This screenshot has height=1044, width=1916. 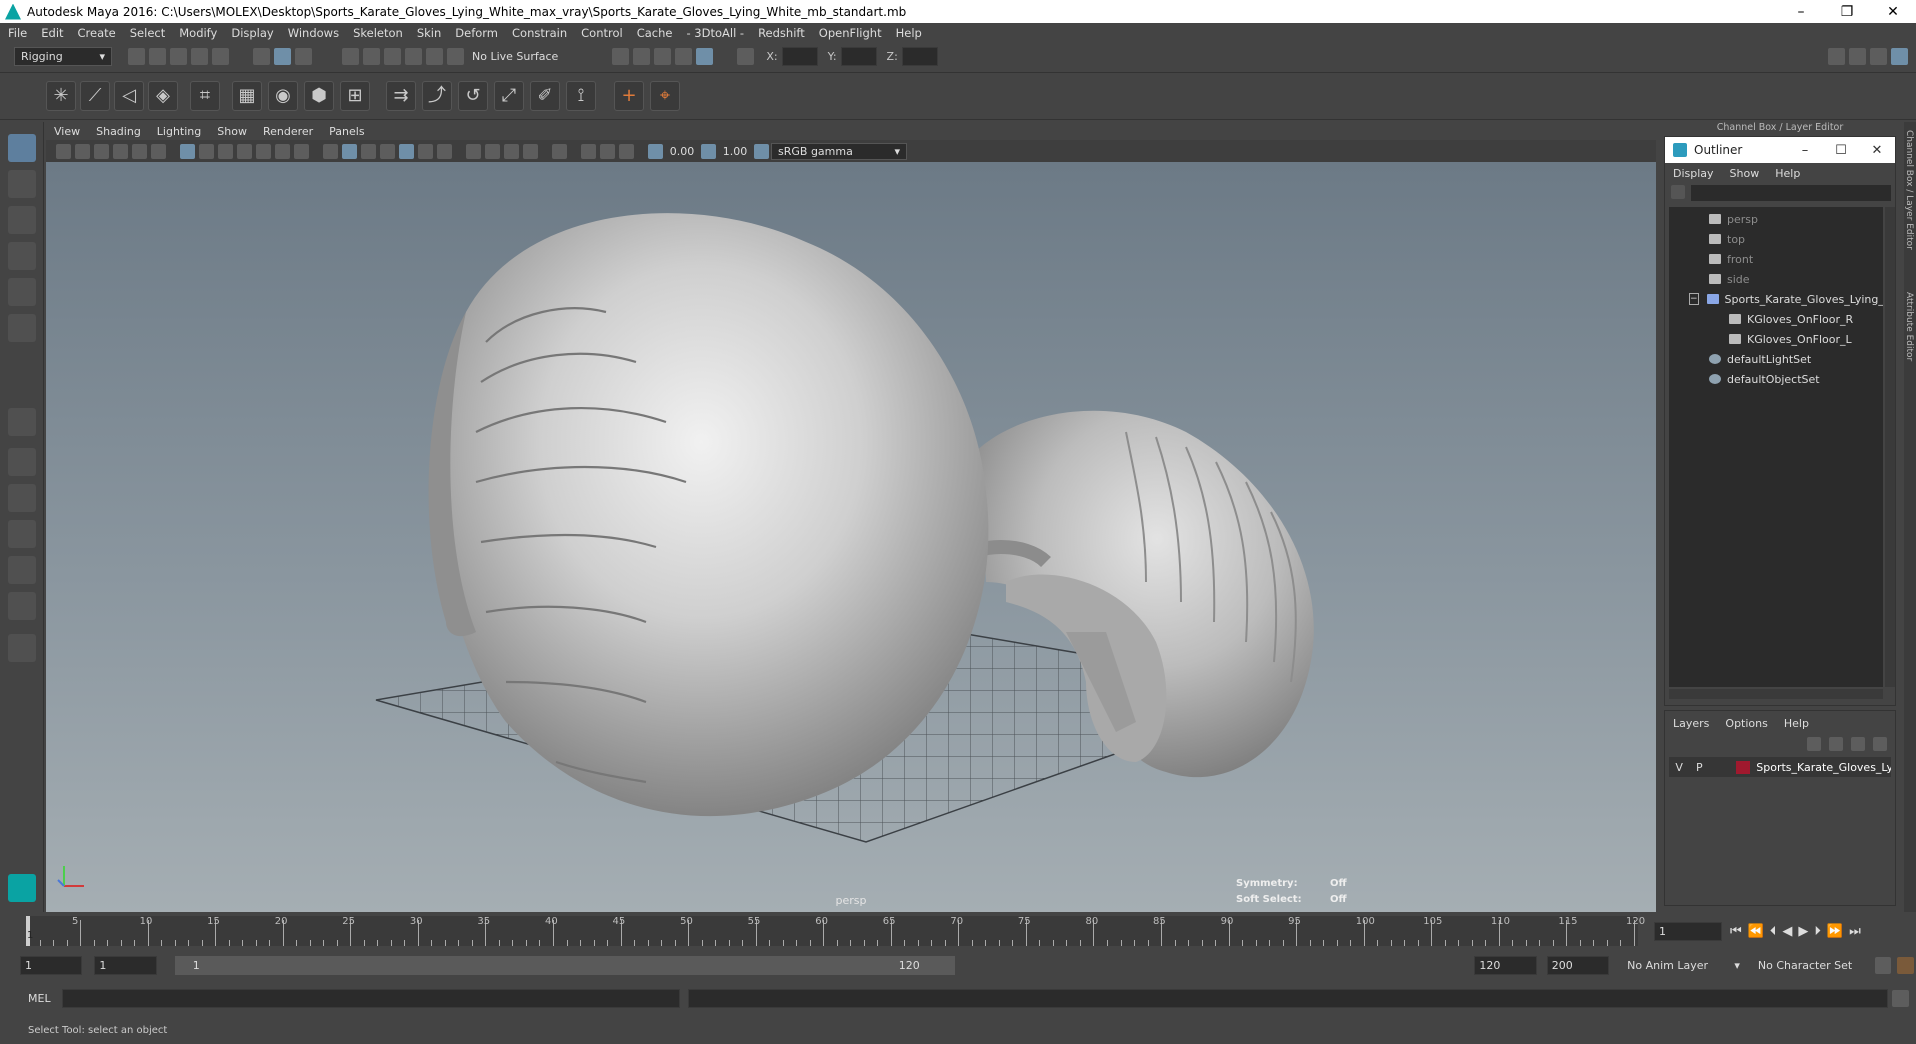 I want to click on outliner-search-input, so click(x=1791, y=193).